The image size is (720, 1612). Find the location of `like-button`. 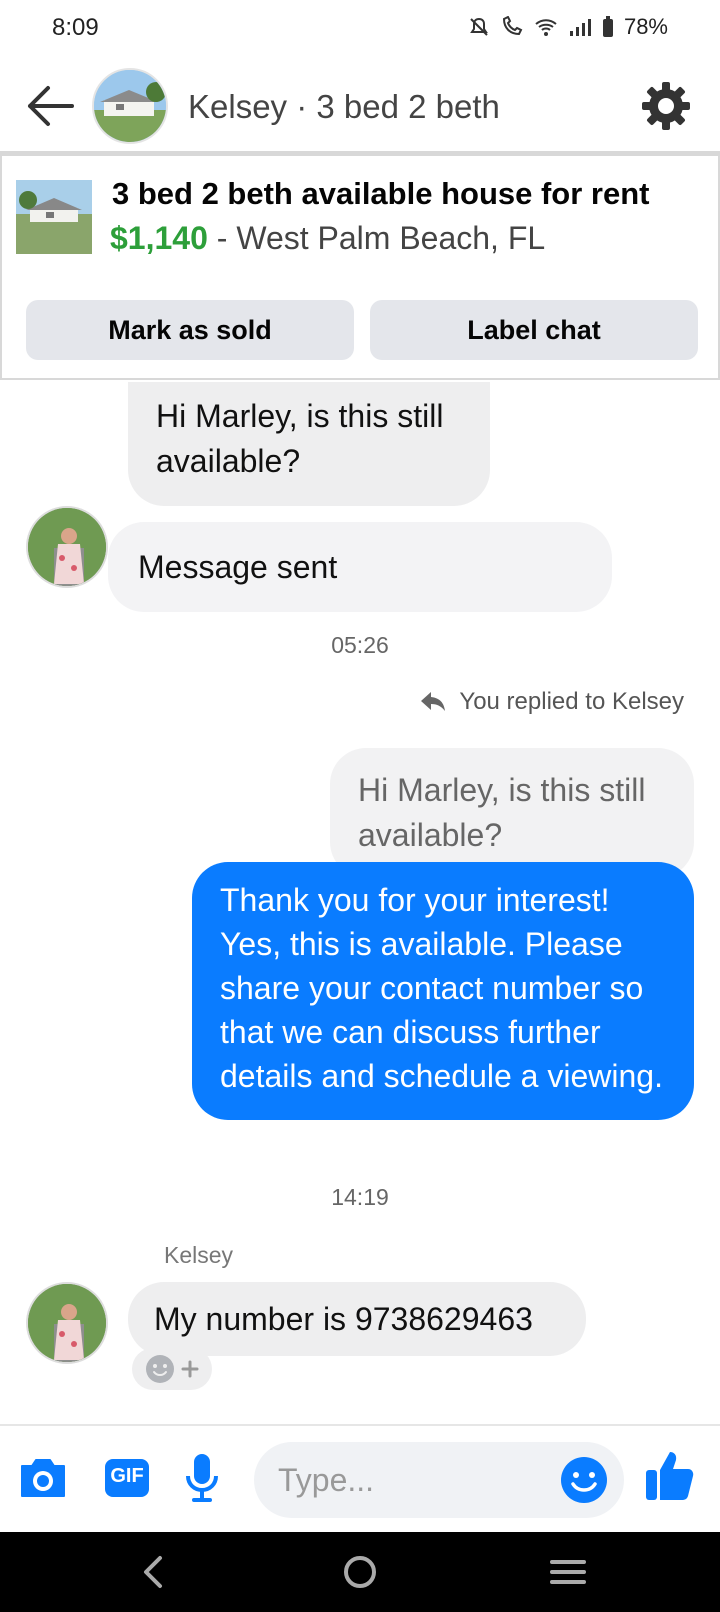

like-button is located at coordinates (669, 1477).